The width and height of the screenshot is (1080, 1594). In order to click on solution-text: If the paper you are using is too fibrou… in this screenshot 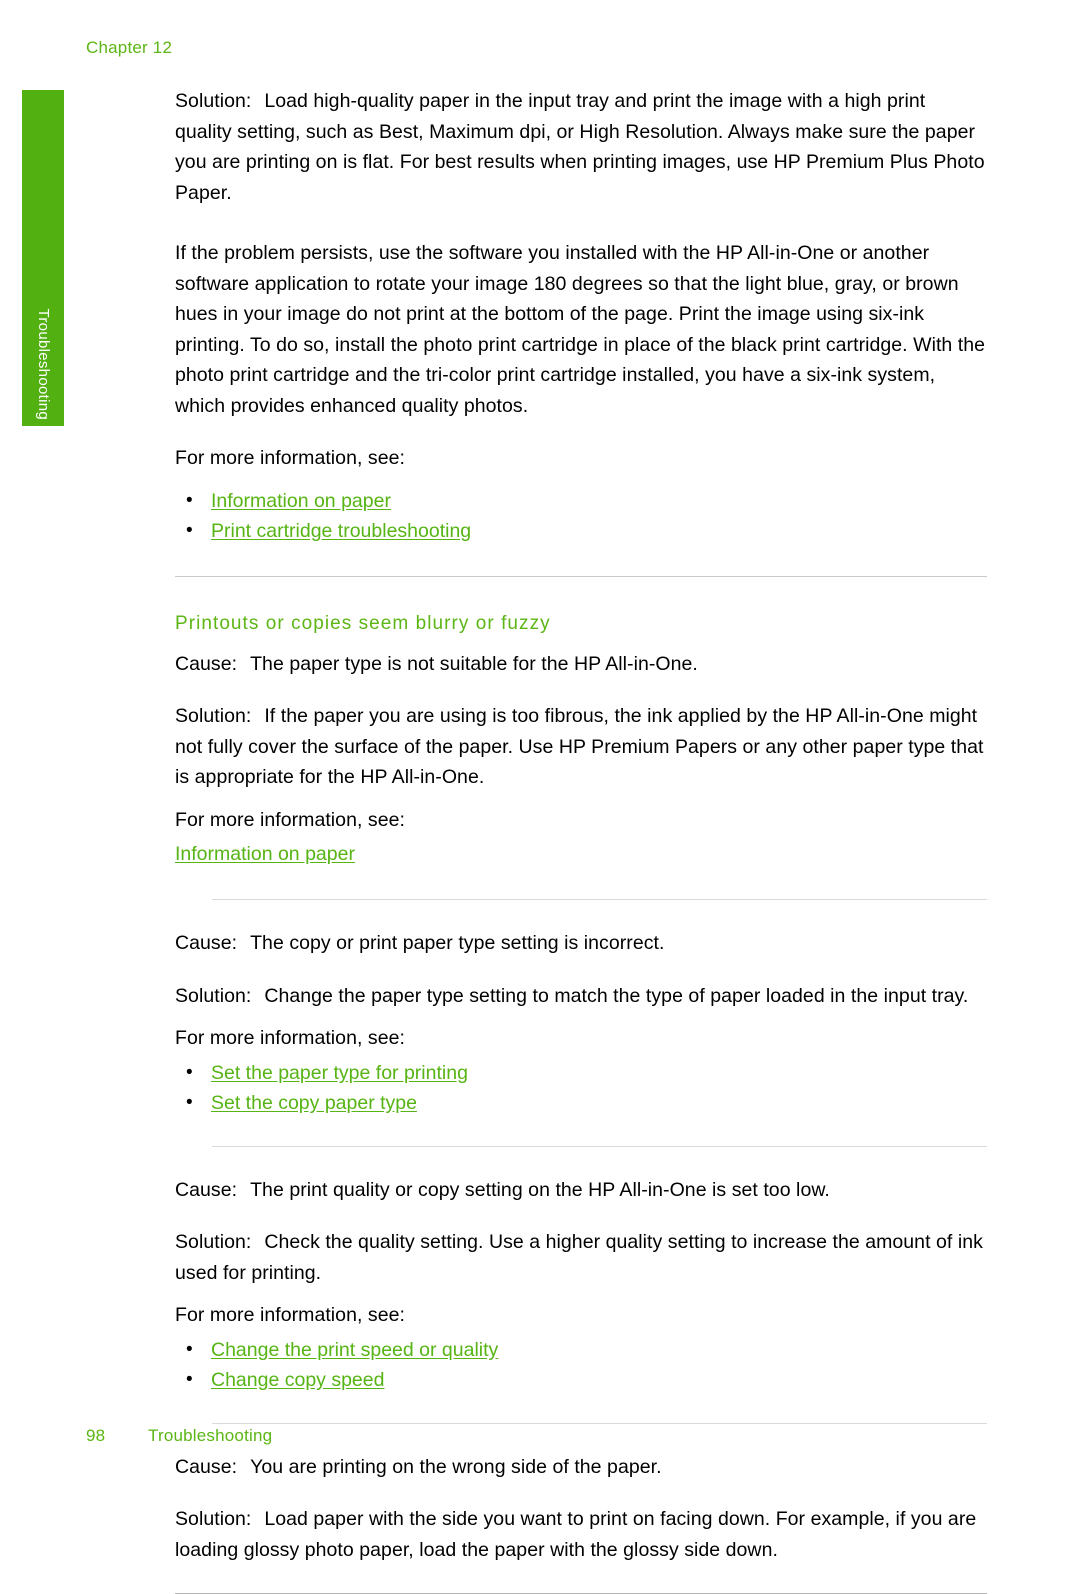, I will do `click(579, 746)`.